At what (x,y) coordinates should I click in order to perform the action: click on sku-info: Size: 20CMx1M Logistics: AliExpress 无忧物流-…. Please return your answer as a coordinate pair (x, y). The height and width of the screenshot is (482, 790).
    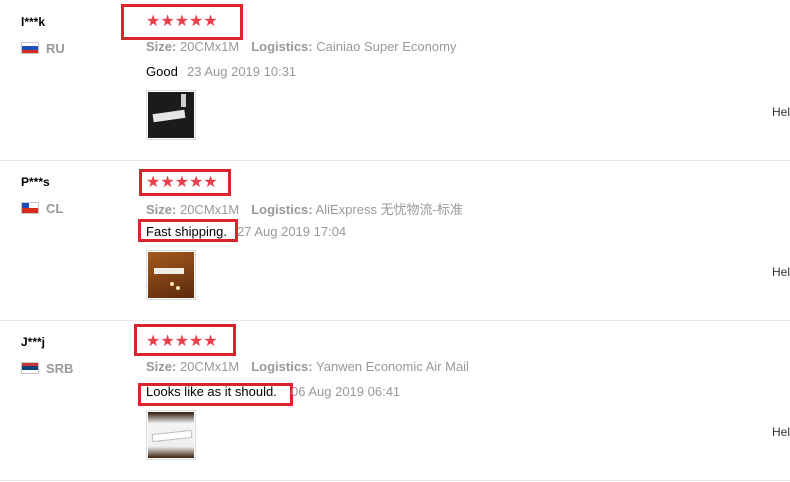
    Looking at the image, I should click on (304, 208).